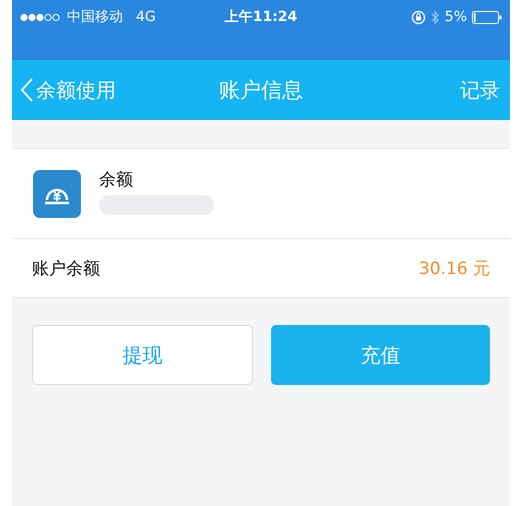  What do you see at coordinates (64, 90) in the screenshot?
I see `back-button: 余额使用` at bounding box center [64, 90].